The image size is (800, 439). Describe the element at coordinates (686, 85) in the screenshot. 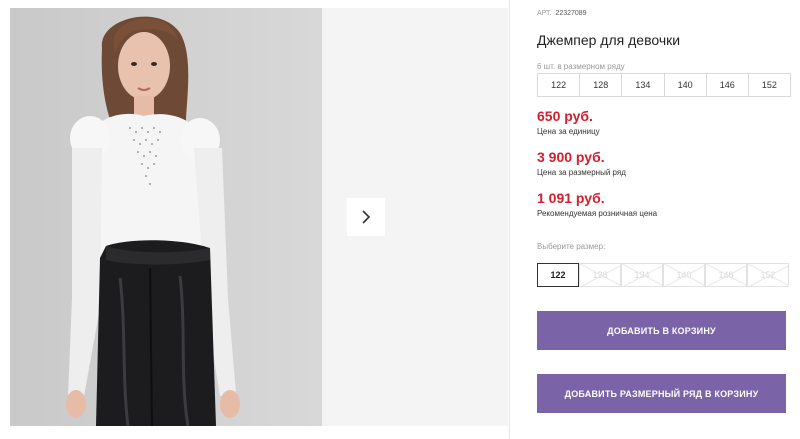

I see `size-row-cell: 140` at that location.